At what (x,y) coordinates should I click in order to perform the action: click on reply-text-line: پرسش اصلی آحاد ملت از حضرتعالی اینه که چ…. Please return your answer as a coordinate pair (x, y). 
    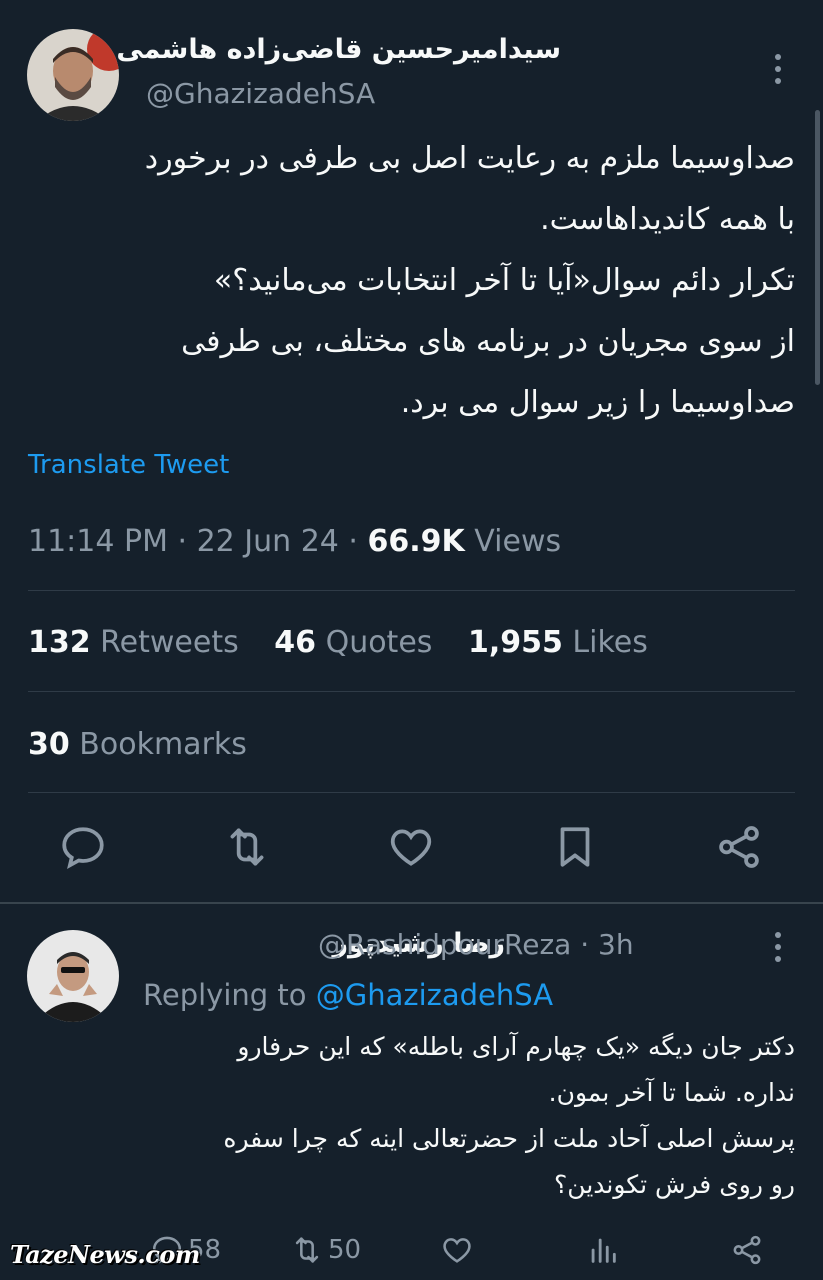
    Looking at the image, I should click on (509, 1138).